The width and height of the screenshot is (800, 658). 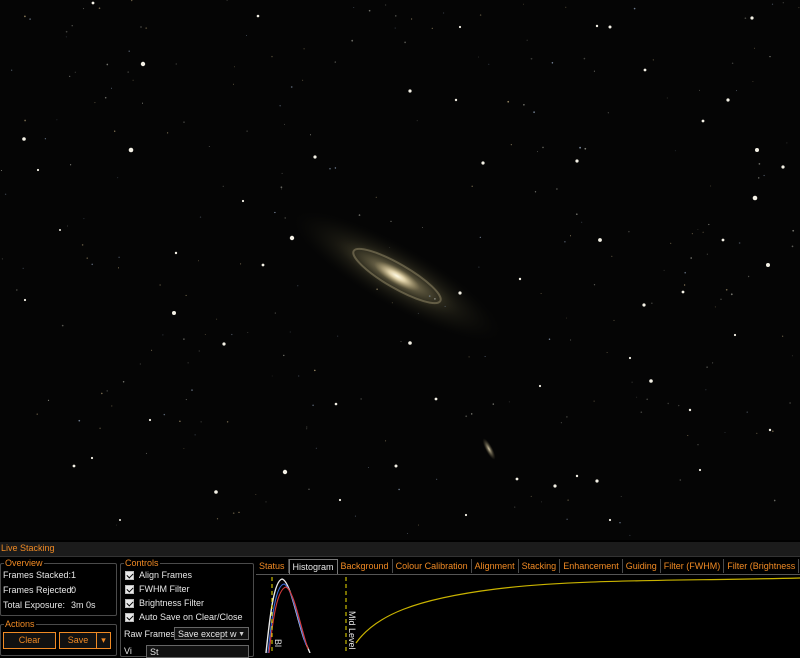 I want to click on clear-button: Clear, so click(x=29, y=640).